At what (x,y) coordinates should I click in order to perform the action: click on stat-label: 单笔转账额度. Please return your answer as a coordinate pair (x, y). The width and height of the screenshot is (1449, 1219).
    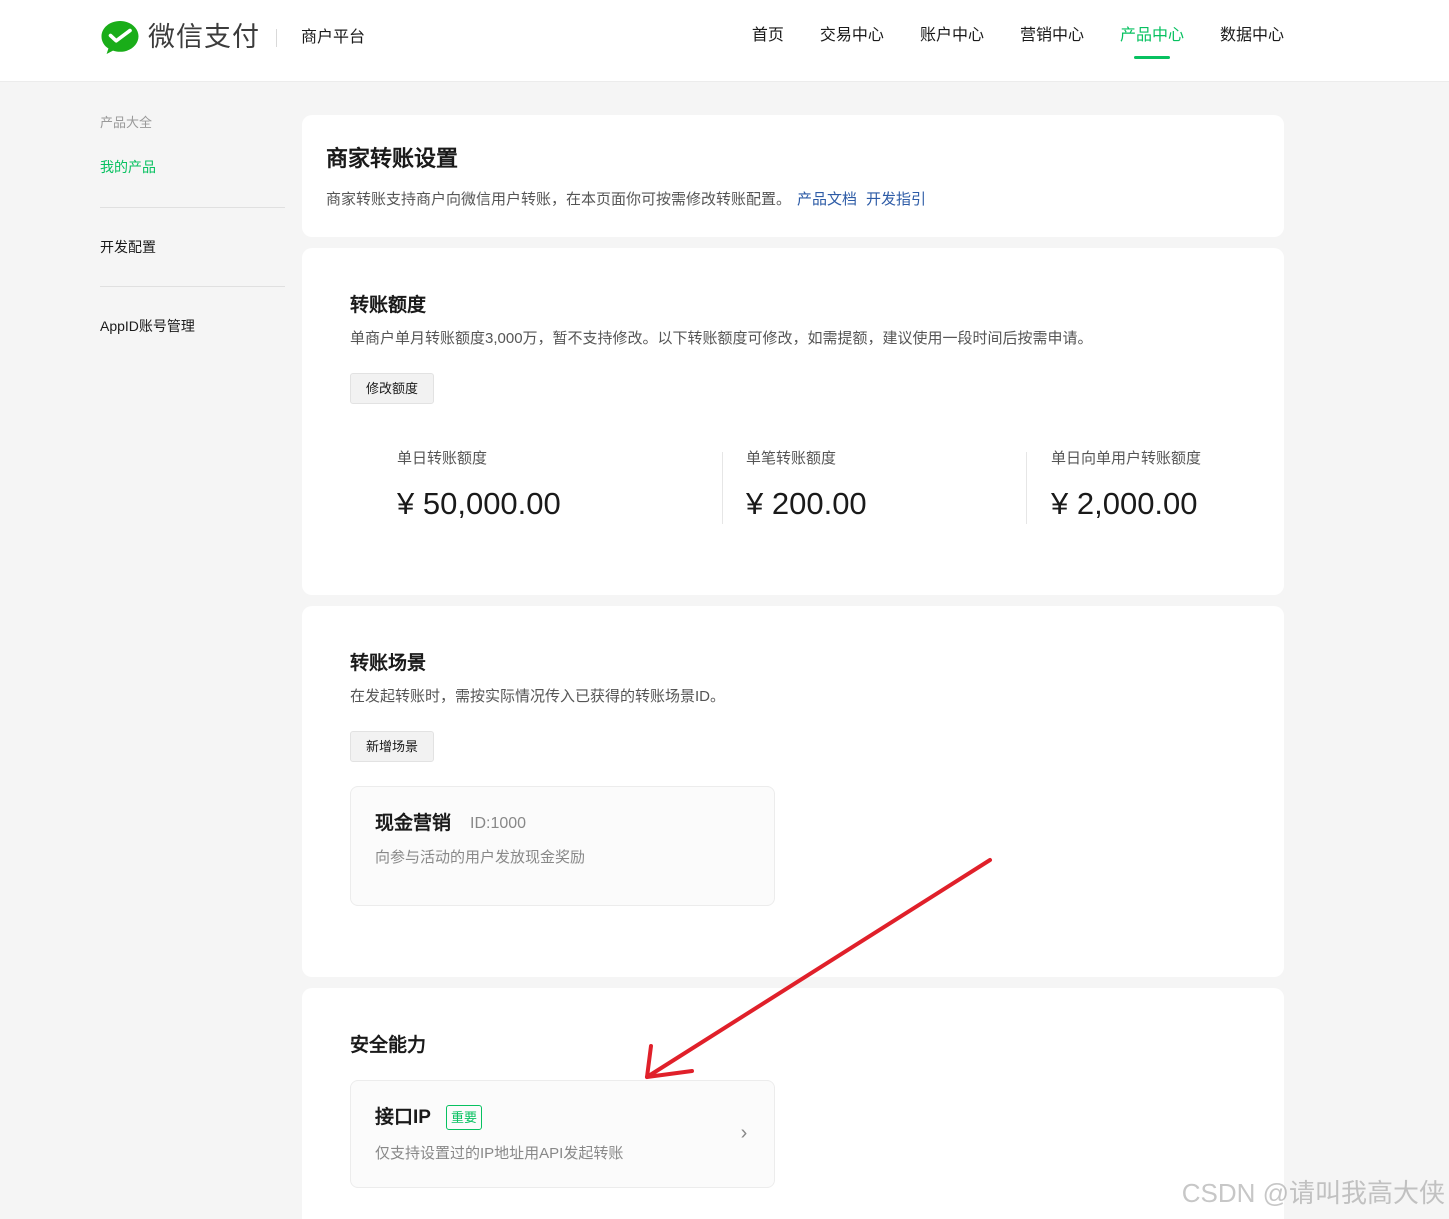
    Looking at the image, I should click on (791, 458).